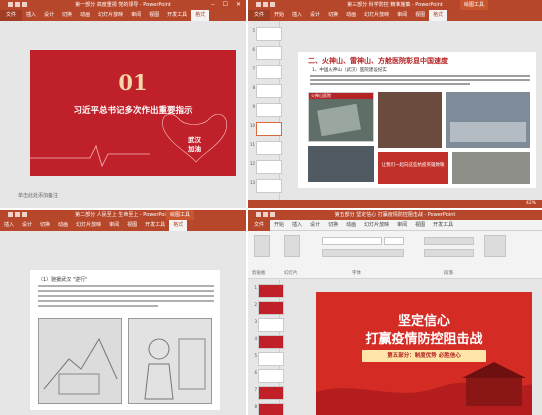 The width and height of the screenshot is (542, 415). I want to click on ribbon-tabs: 文件 插入 设计 切换 动画 幻灯片放映 审阅 视图 开发工具 格式, so click(123, 15).